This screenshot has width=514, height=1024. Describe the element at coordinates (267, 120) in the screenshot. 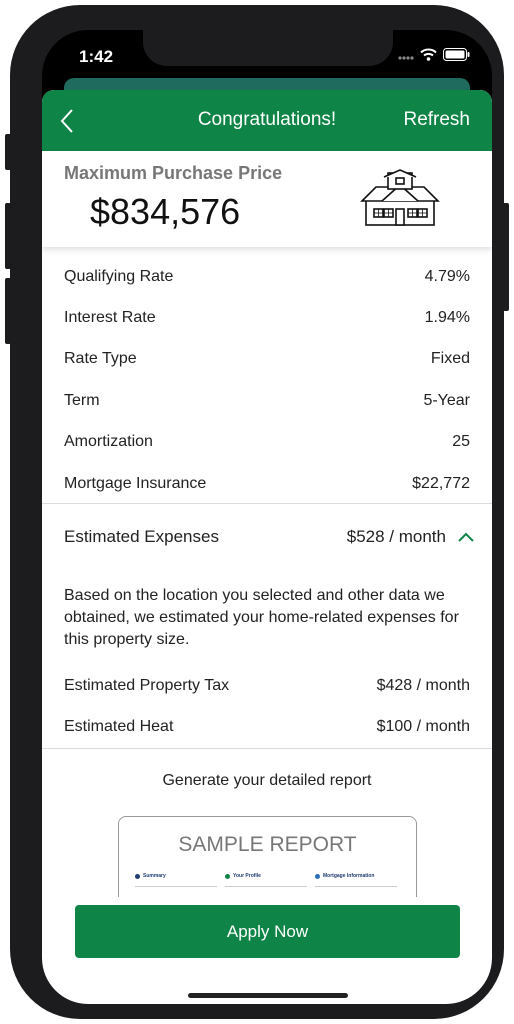

I see `header: Congratulations! Refresh` at that location.